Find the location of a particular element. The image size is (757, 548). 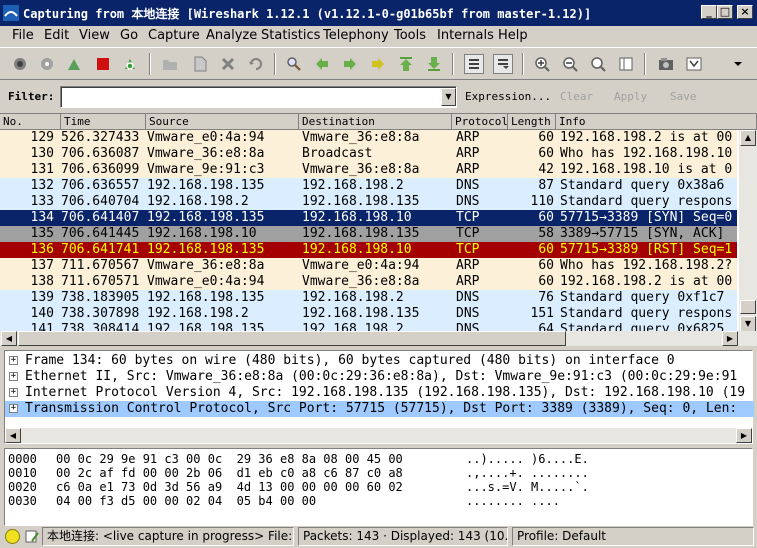

reload-icon is located at coordinates (256, 64).